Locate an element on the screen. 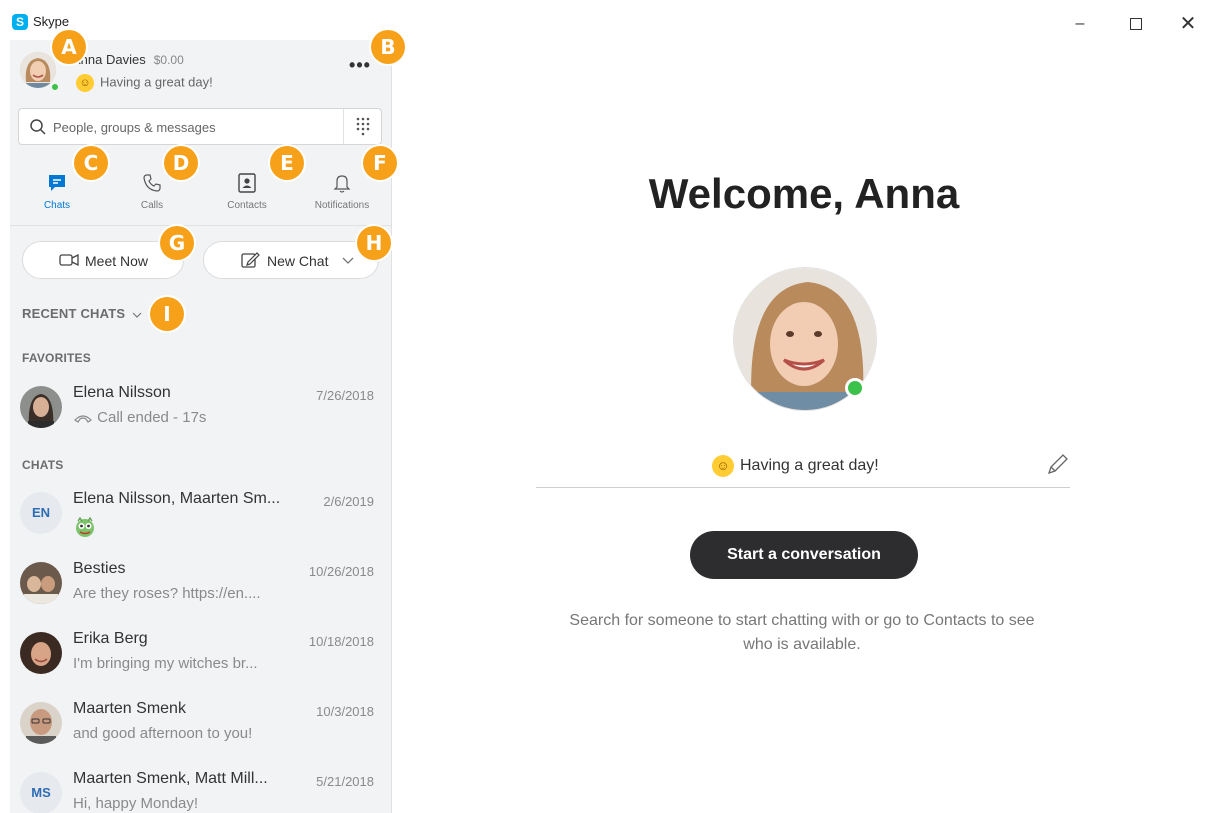  maximize-button is located at coordinates (1136, 24).